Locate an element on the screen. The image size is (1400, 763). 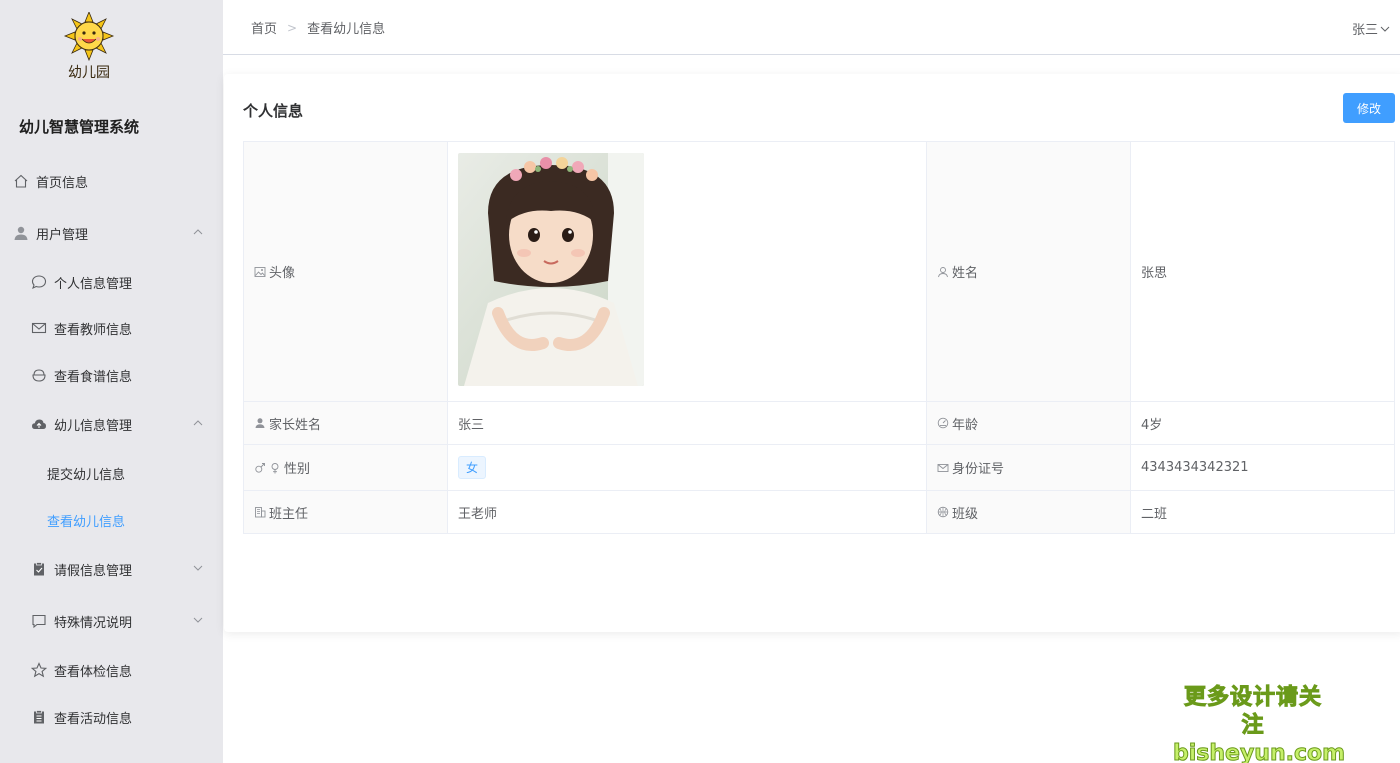
svg-text: 幼儿园 is located at coordinates (89, 73).